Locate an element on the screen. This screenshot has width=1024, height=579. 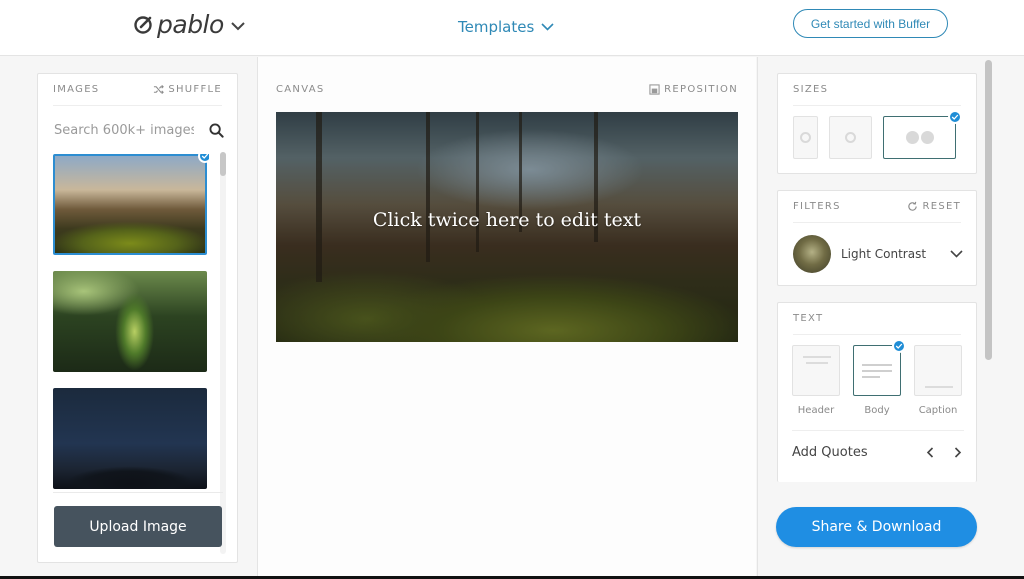
reposition-icon is located at coordinates (654, 89).